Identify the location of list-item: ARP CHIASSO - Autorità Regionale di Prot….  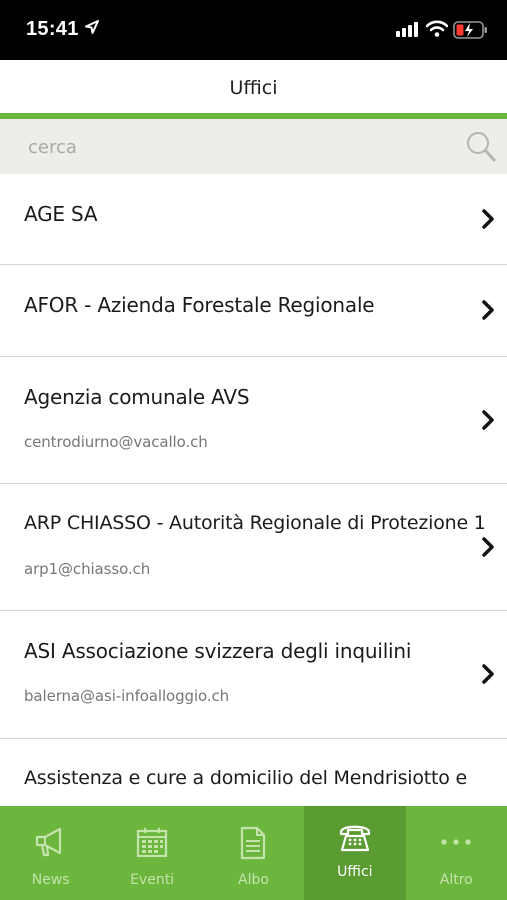
(253, 547).